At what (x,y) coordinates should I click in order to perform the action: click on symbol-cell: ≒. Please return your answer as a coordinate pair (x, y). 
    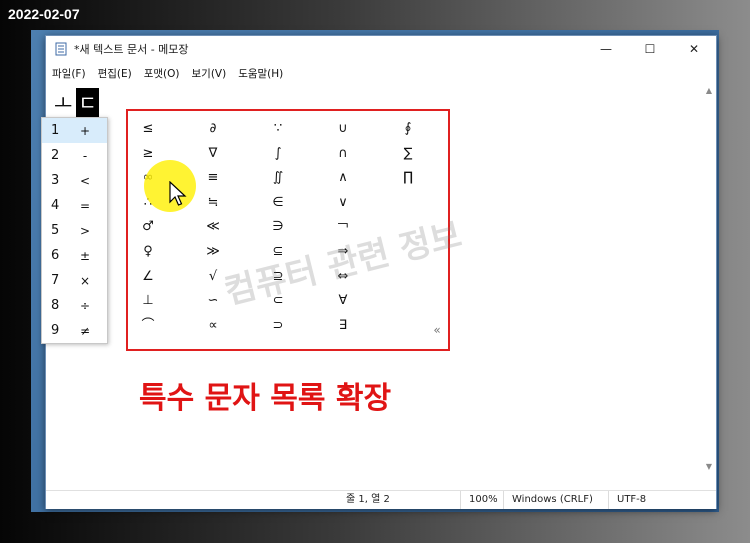
    Looking at the image, I should click on (213, 203).